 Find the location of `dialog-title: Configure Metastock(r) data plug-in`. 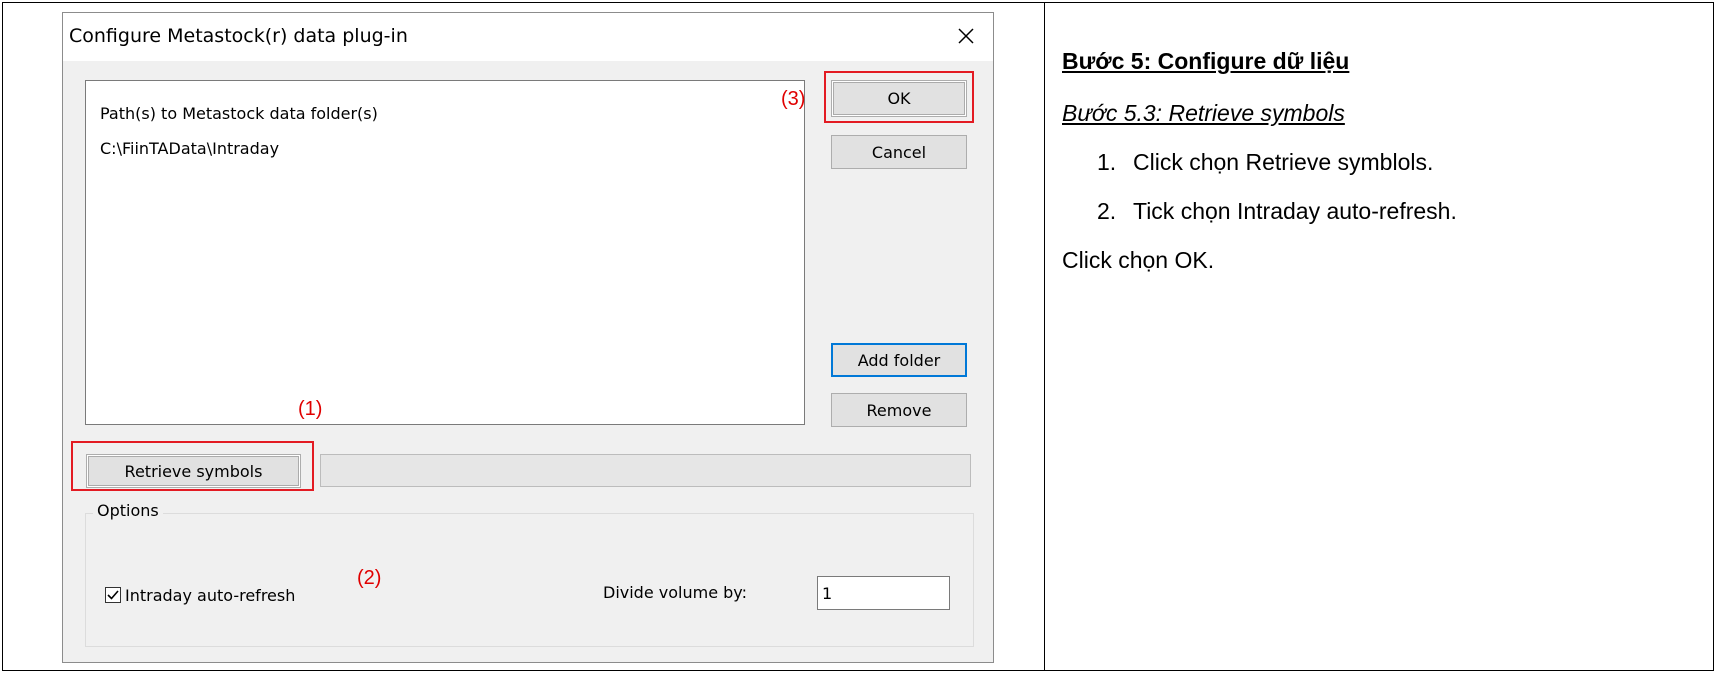

dialog-title: Configure Metastock(r) data plug-in is located at coordinates (238, 36).